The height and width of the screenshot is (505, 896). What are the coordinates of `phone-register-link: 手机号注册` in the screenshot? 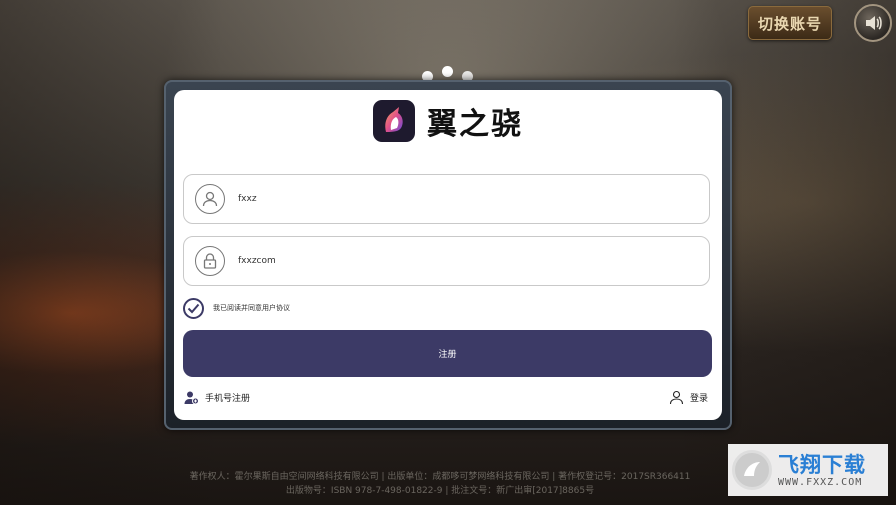 It's located at (217, 397).